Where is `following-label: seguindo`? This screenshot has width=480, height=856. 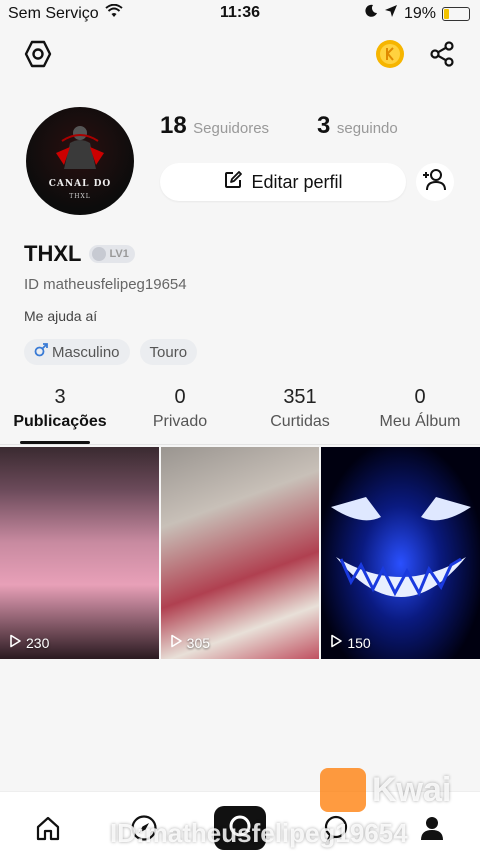 following-label: seguindo is located at coordinates (367, 128).